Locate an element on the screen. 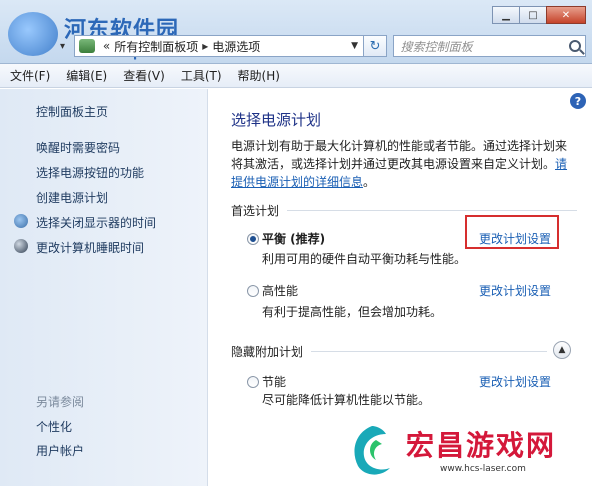 This screenshot has width=592, height=486. plan-high-performance-desc: 有利于提高性能，但会增加功耗。 is located at coordinates (352, 312).